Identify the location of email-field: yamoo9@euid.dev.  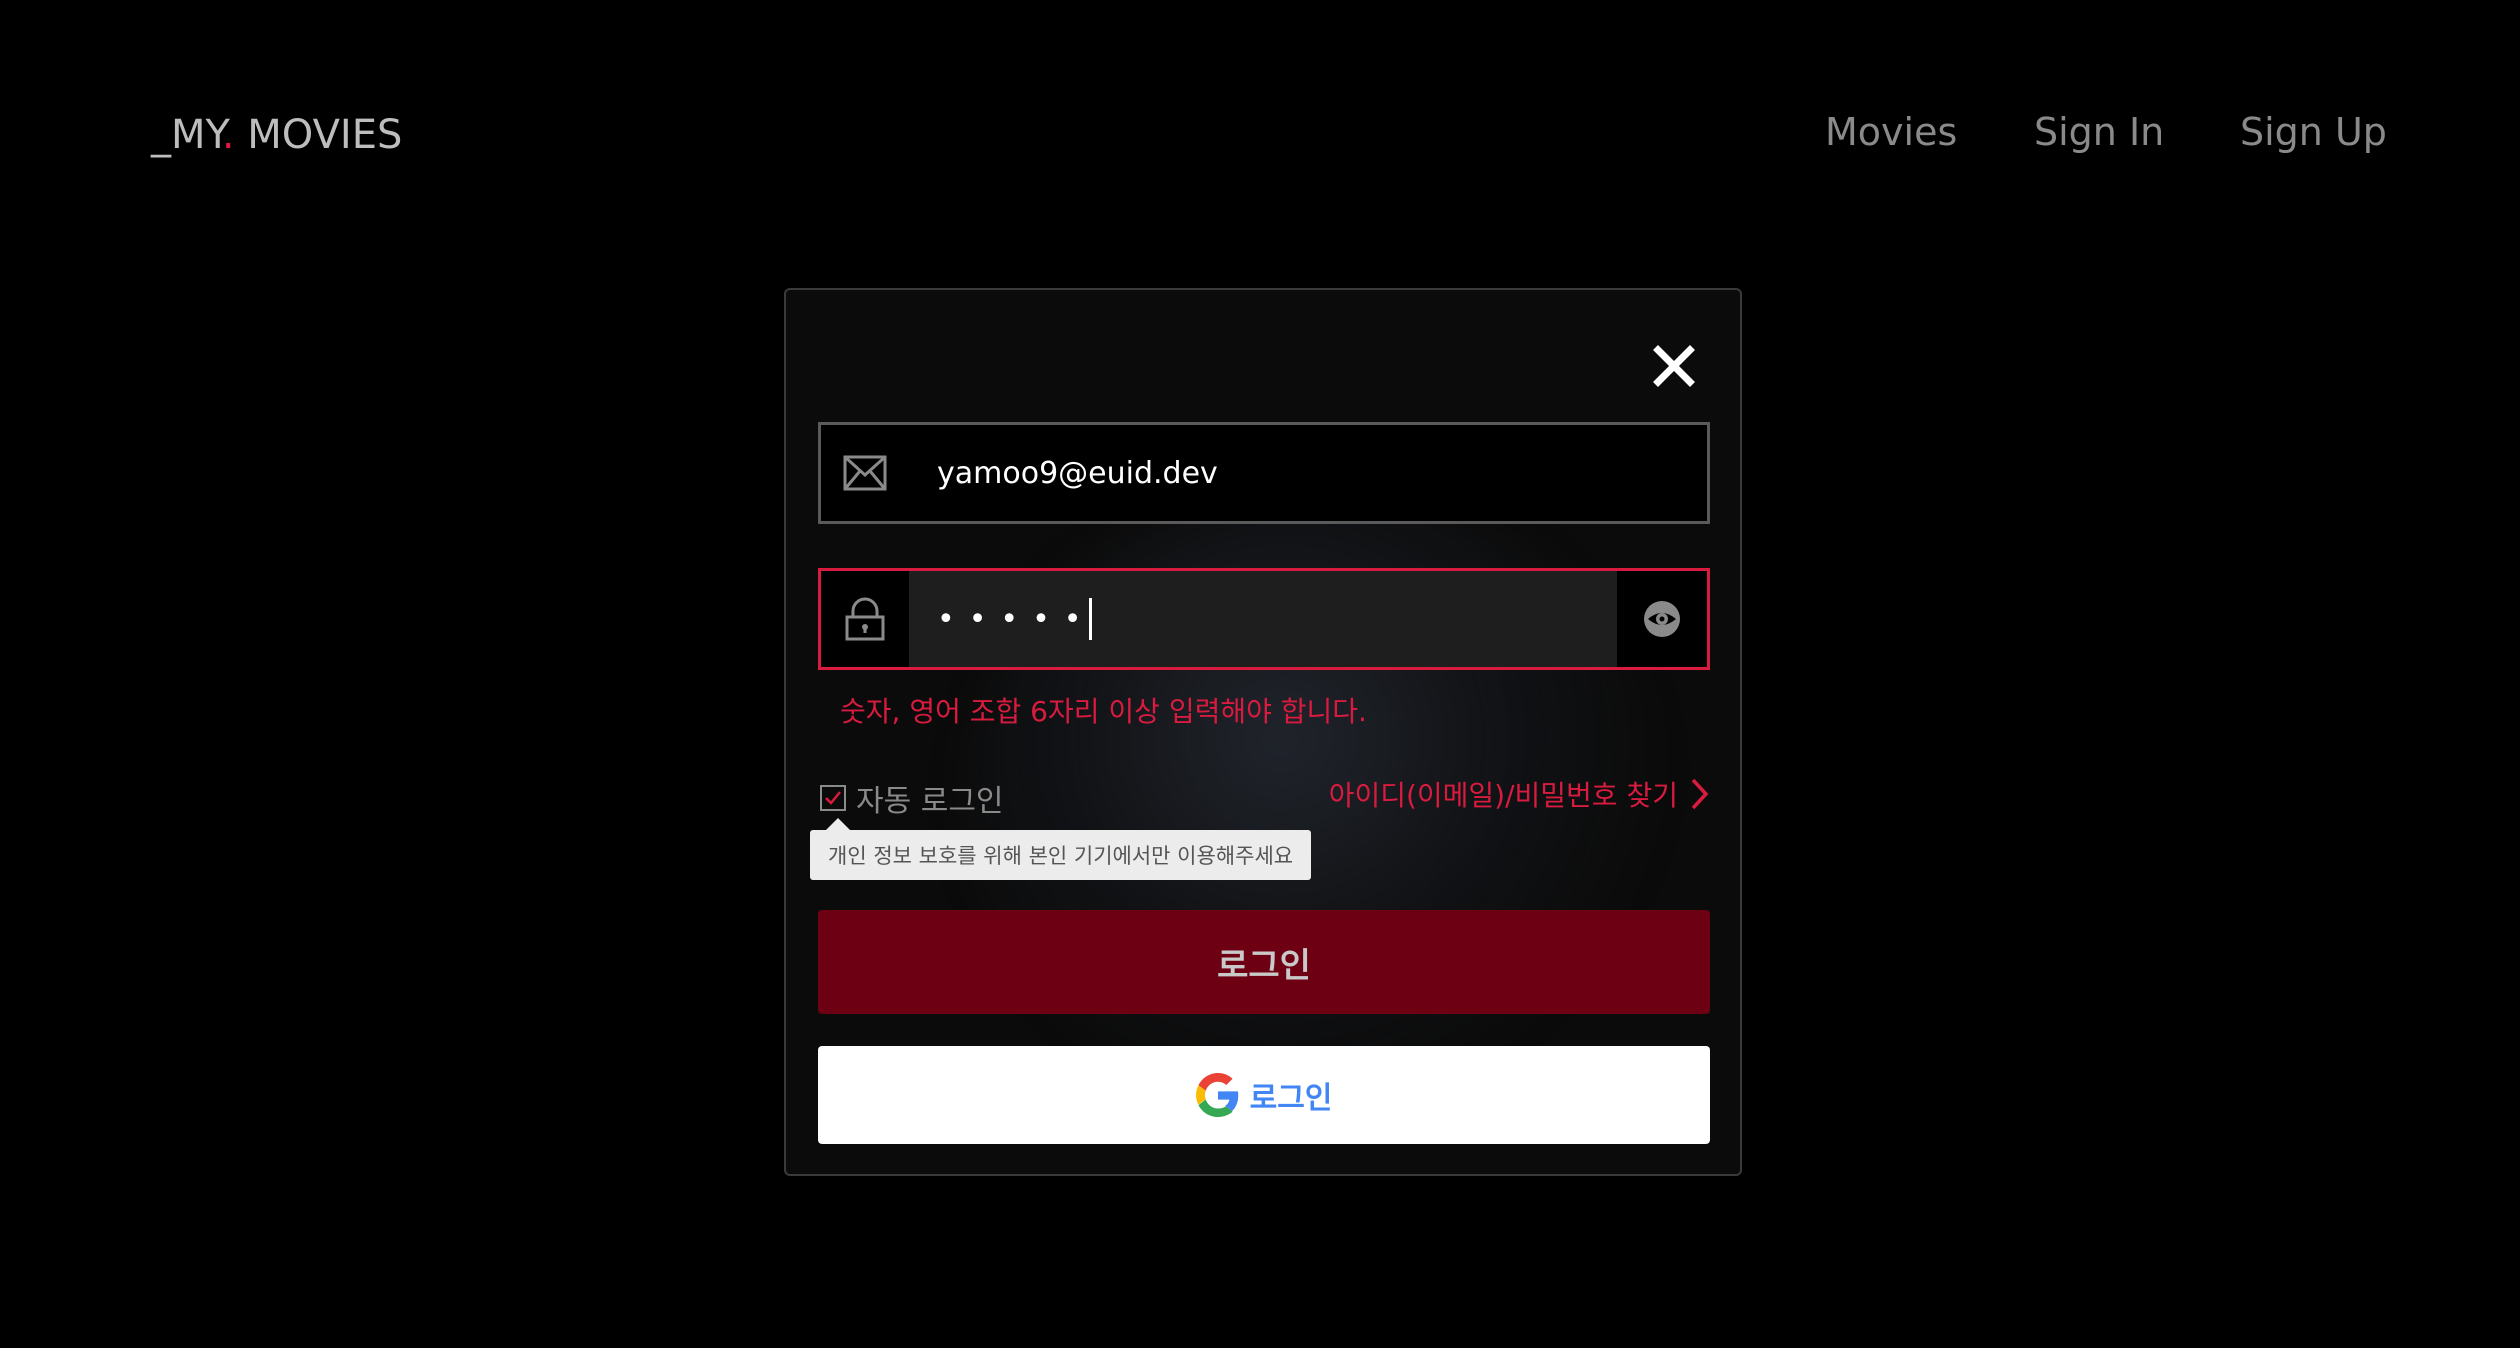
(1264, 473).